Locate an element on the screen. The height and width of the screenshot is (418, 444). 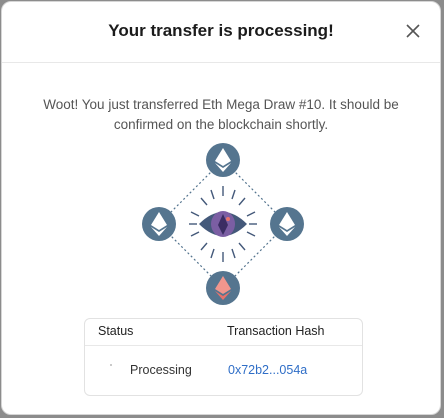
eye-icon is located at coordinates (223, 224).